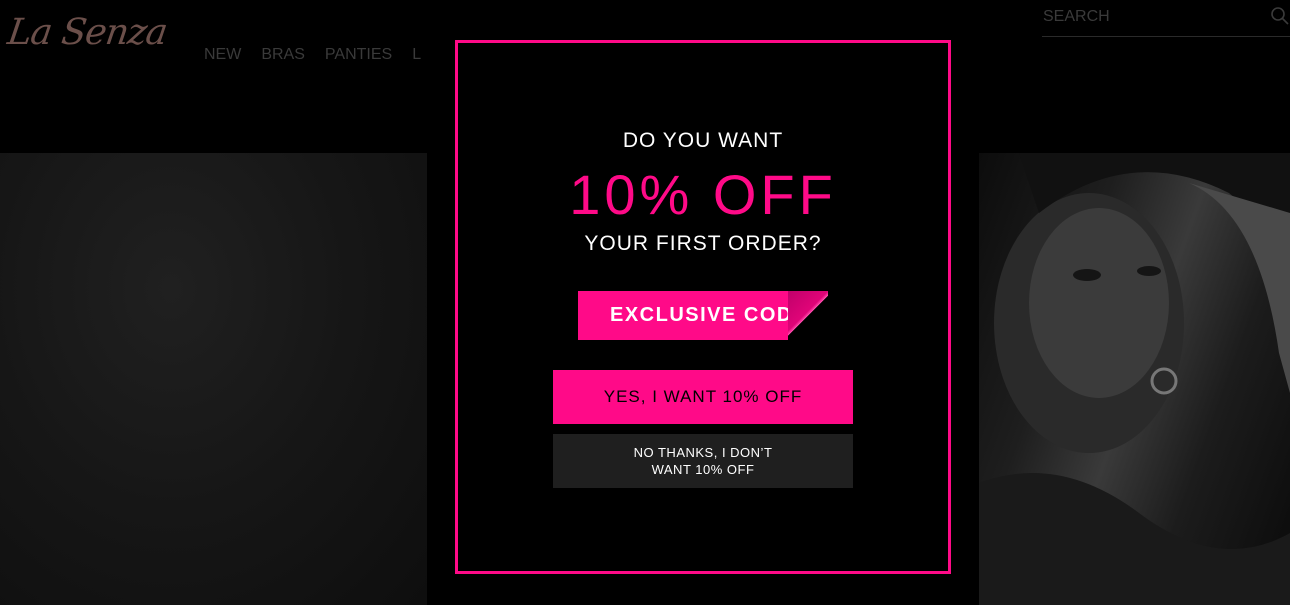  Describe the element at coordinates (808, 315) in the screenshot. I see `peel-corner-icon` at that location.